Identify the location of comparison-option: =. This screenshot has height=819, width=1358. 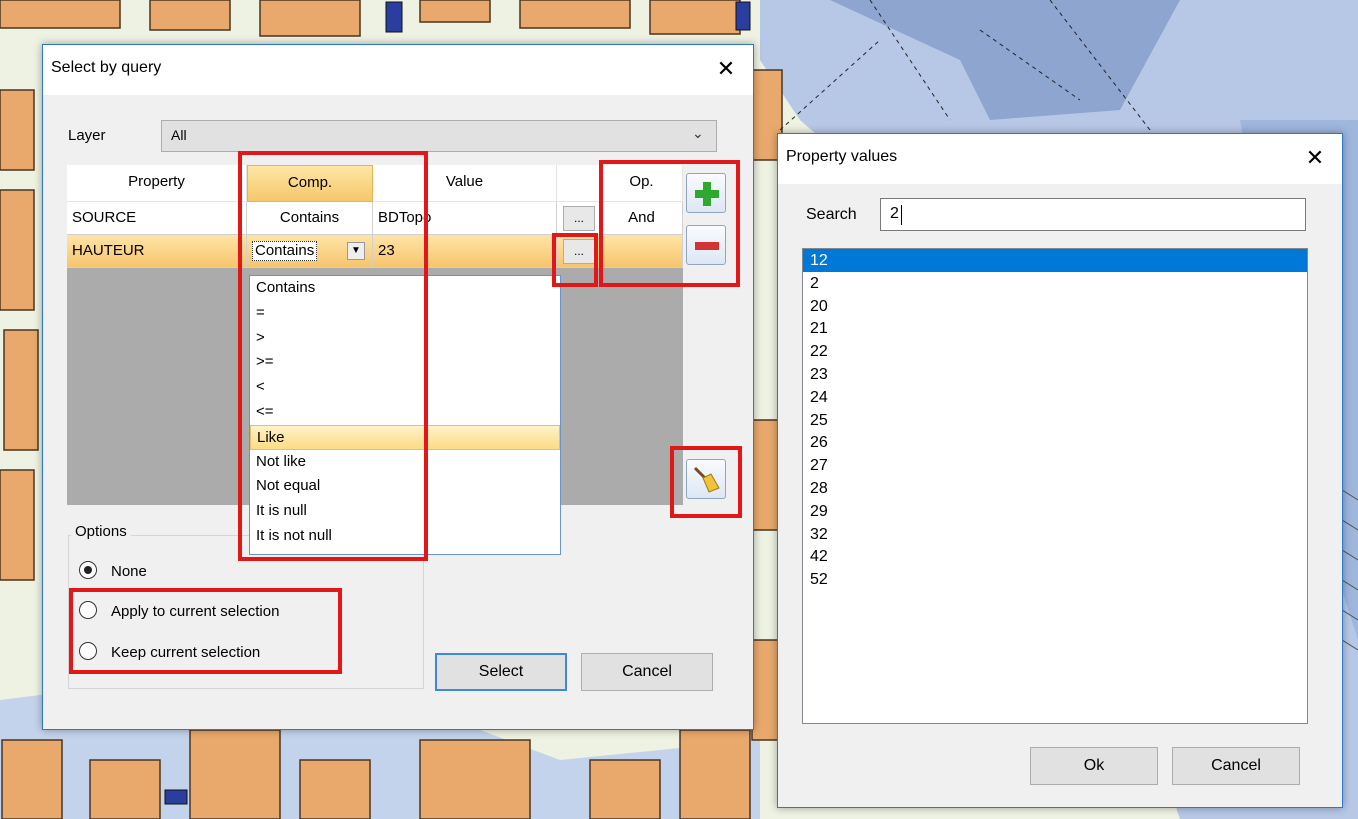
(405, 313).